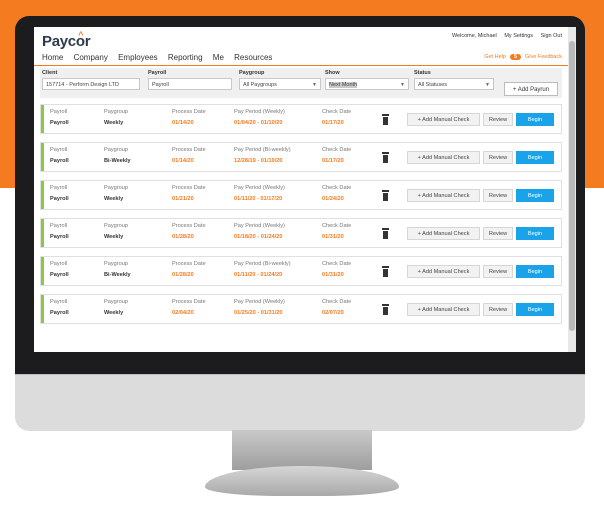 The width and height of the screenshot is (604, 506). What do you see at coordinates (258, 199) in the screenshot?
I see `pay-period-value: 01/11/20 - 01/17/20` at bounding box center [258, 199].